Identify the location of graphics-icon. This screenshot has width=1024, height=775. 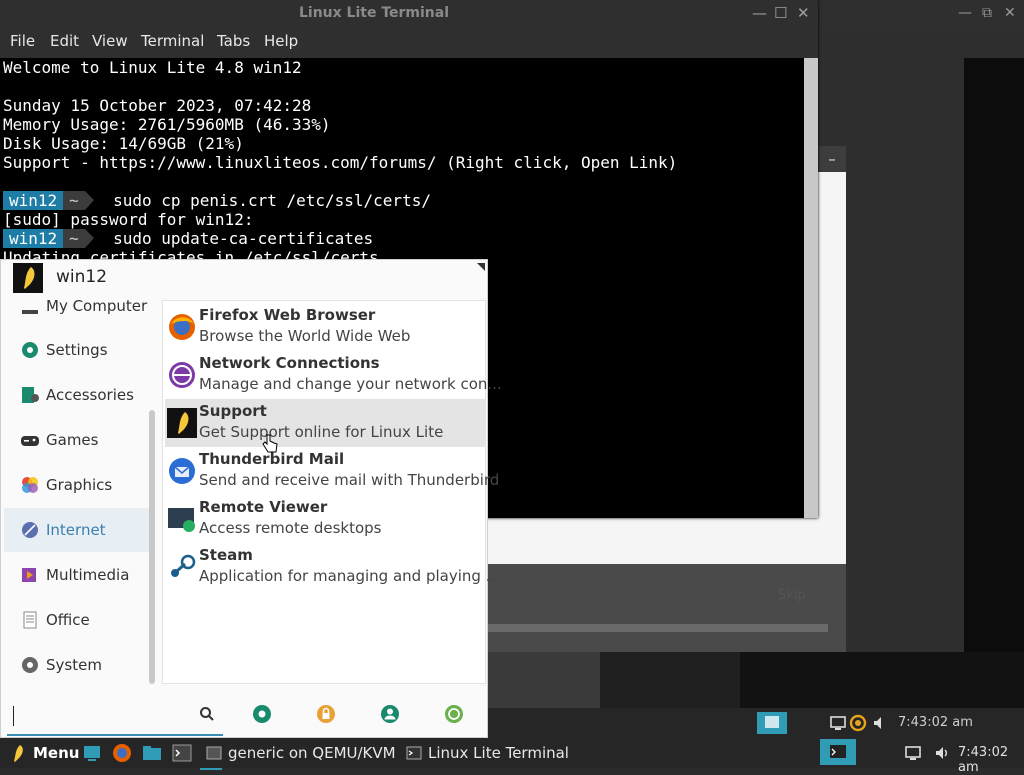
(30, 485).